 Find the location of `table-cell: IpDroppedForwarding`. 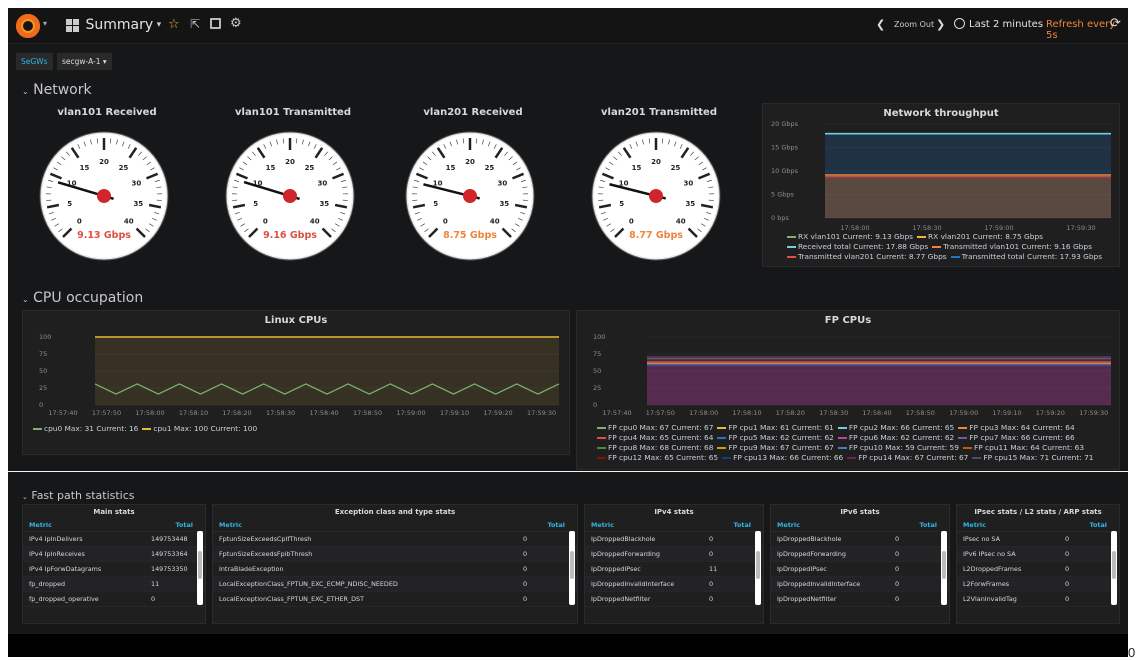

table-cell: IpDroppedForwarding is located at coordinates (830, 554).